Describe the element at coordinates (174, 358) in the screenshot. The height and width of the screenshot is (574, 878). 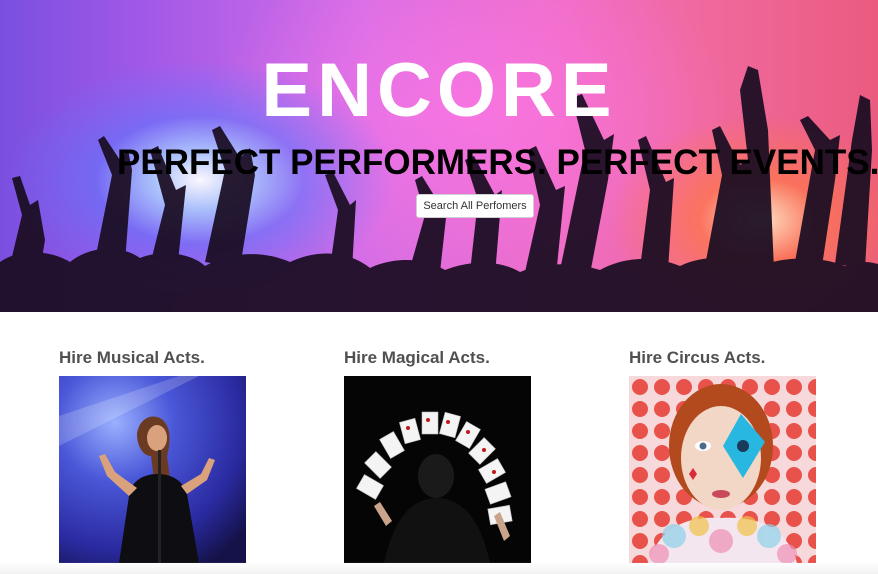
I see `act-title-musical: Hire Musical Acts.` at that location.